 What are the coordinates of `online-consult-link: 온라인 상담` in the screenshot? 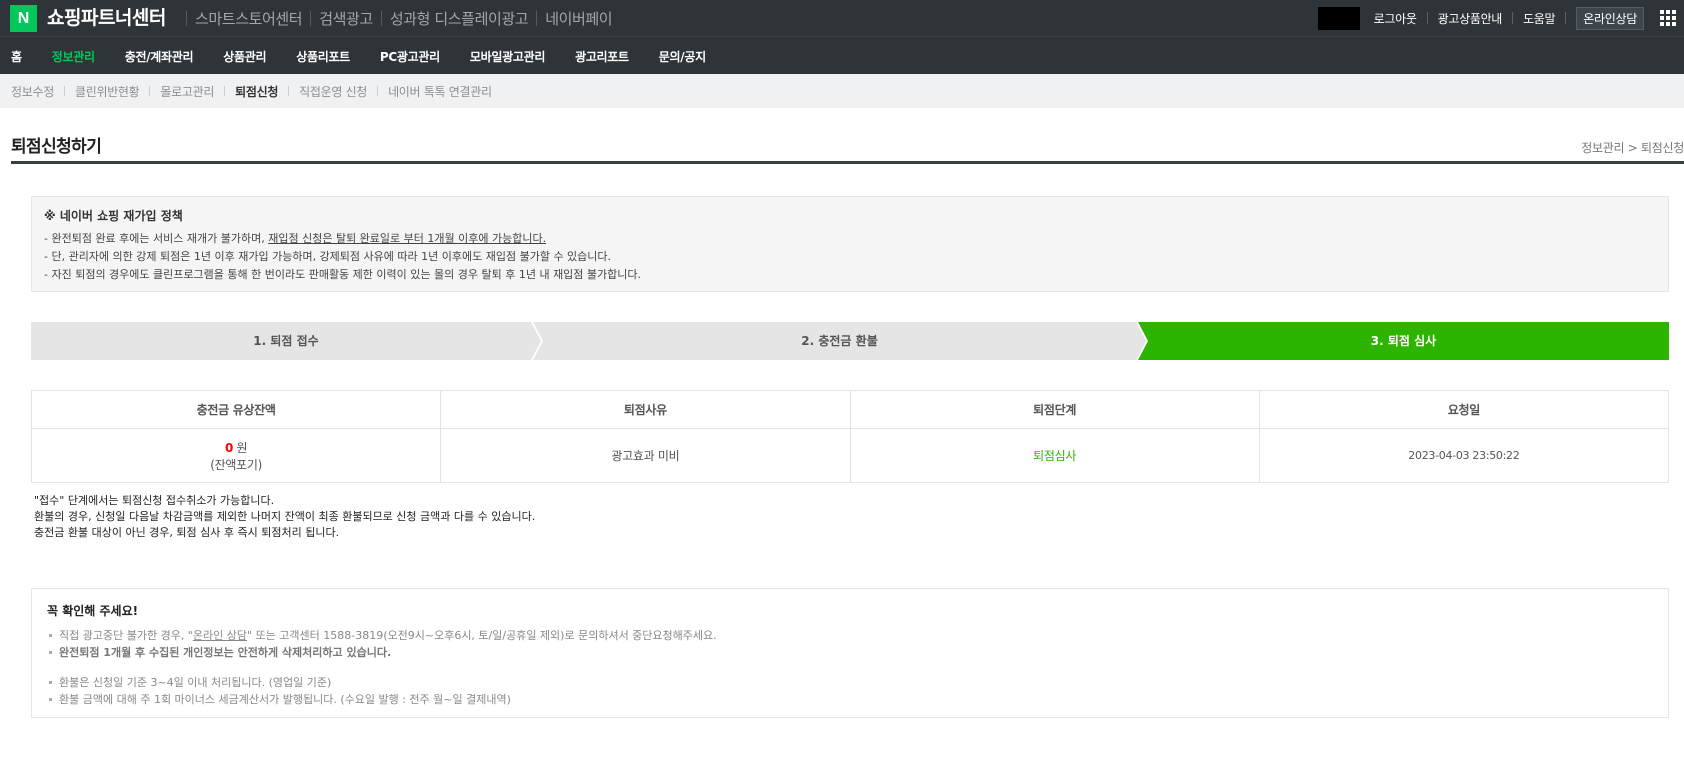 It's located at (220, 635).